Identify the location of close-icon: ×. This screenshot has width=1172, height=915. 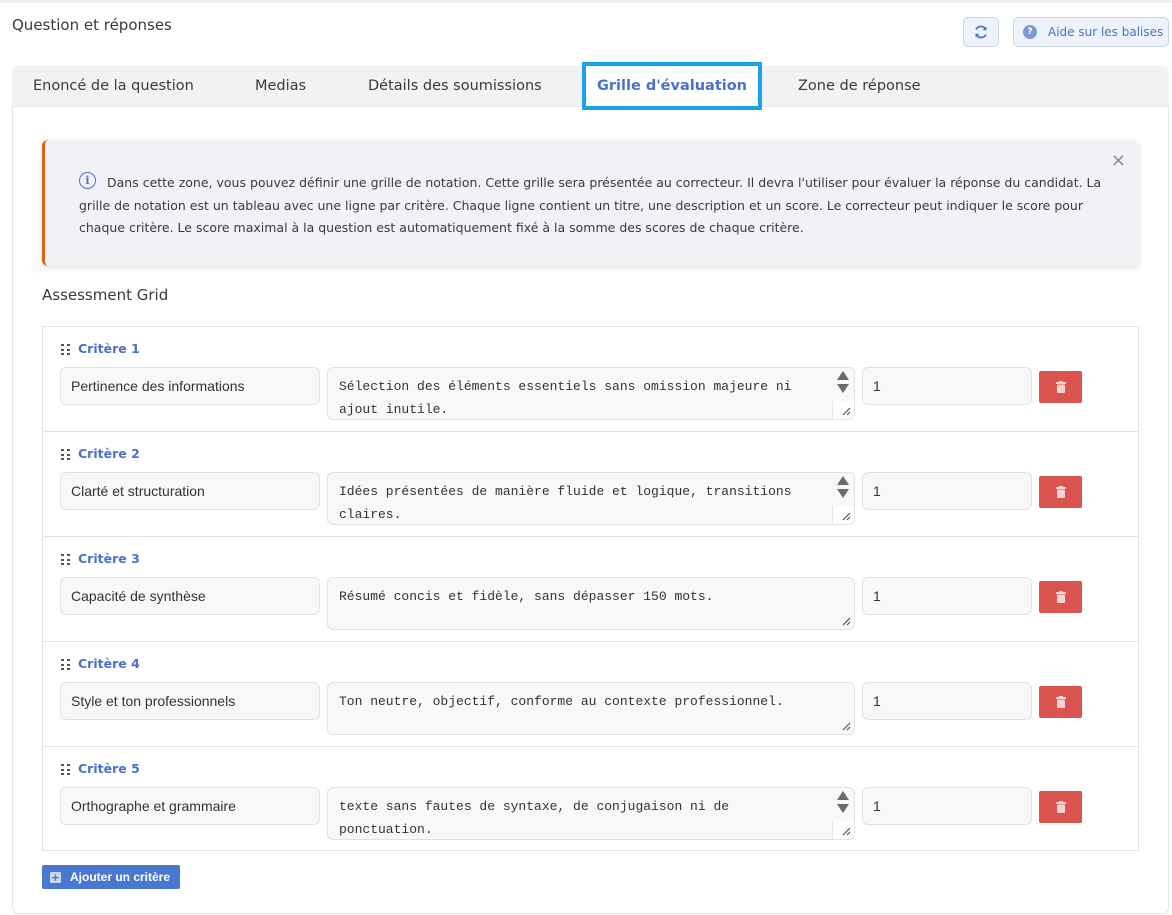
(1118, 160).